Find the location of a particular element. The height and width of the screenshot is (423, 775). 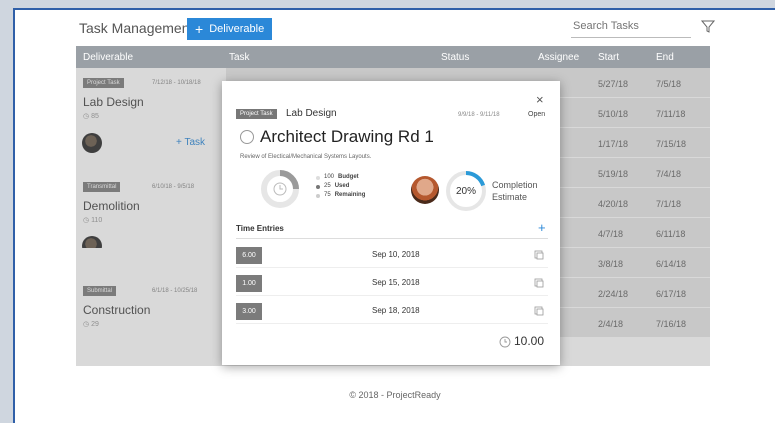

divider is located at coordinates (392, 238).